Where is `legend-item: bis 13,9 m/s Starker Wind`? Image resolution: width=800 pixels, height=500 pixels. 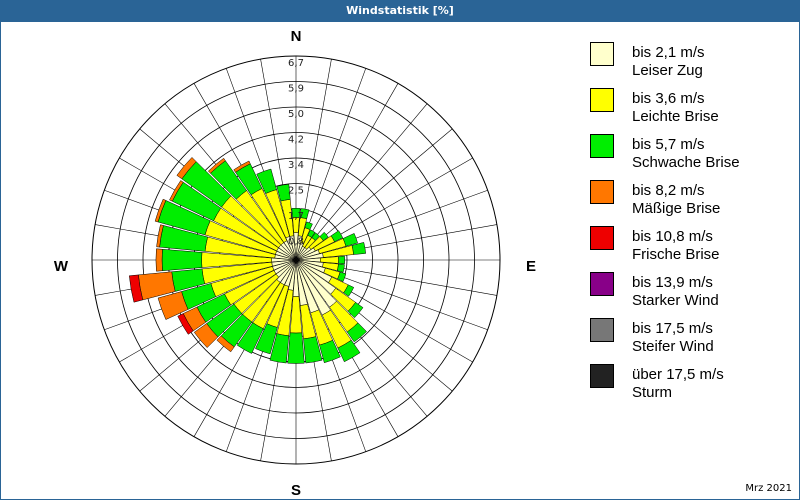
legend-item: bis 13,9 m/s Starker Wind is located at coordinates (692, 295).